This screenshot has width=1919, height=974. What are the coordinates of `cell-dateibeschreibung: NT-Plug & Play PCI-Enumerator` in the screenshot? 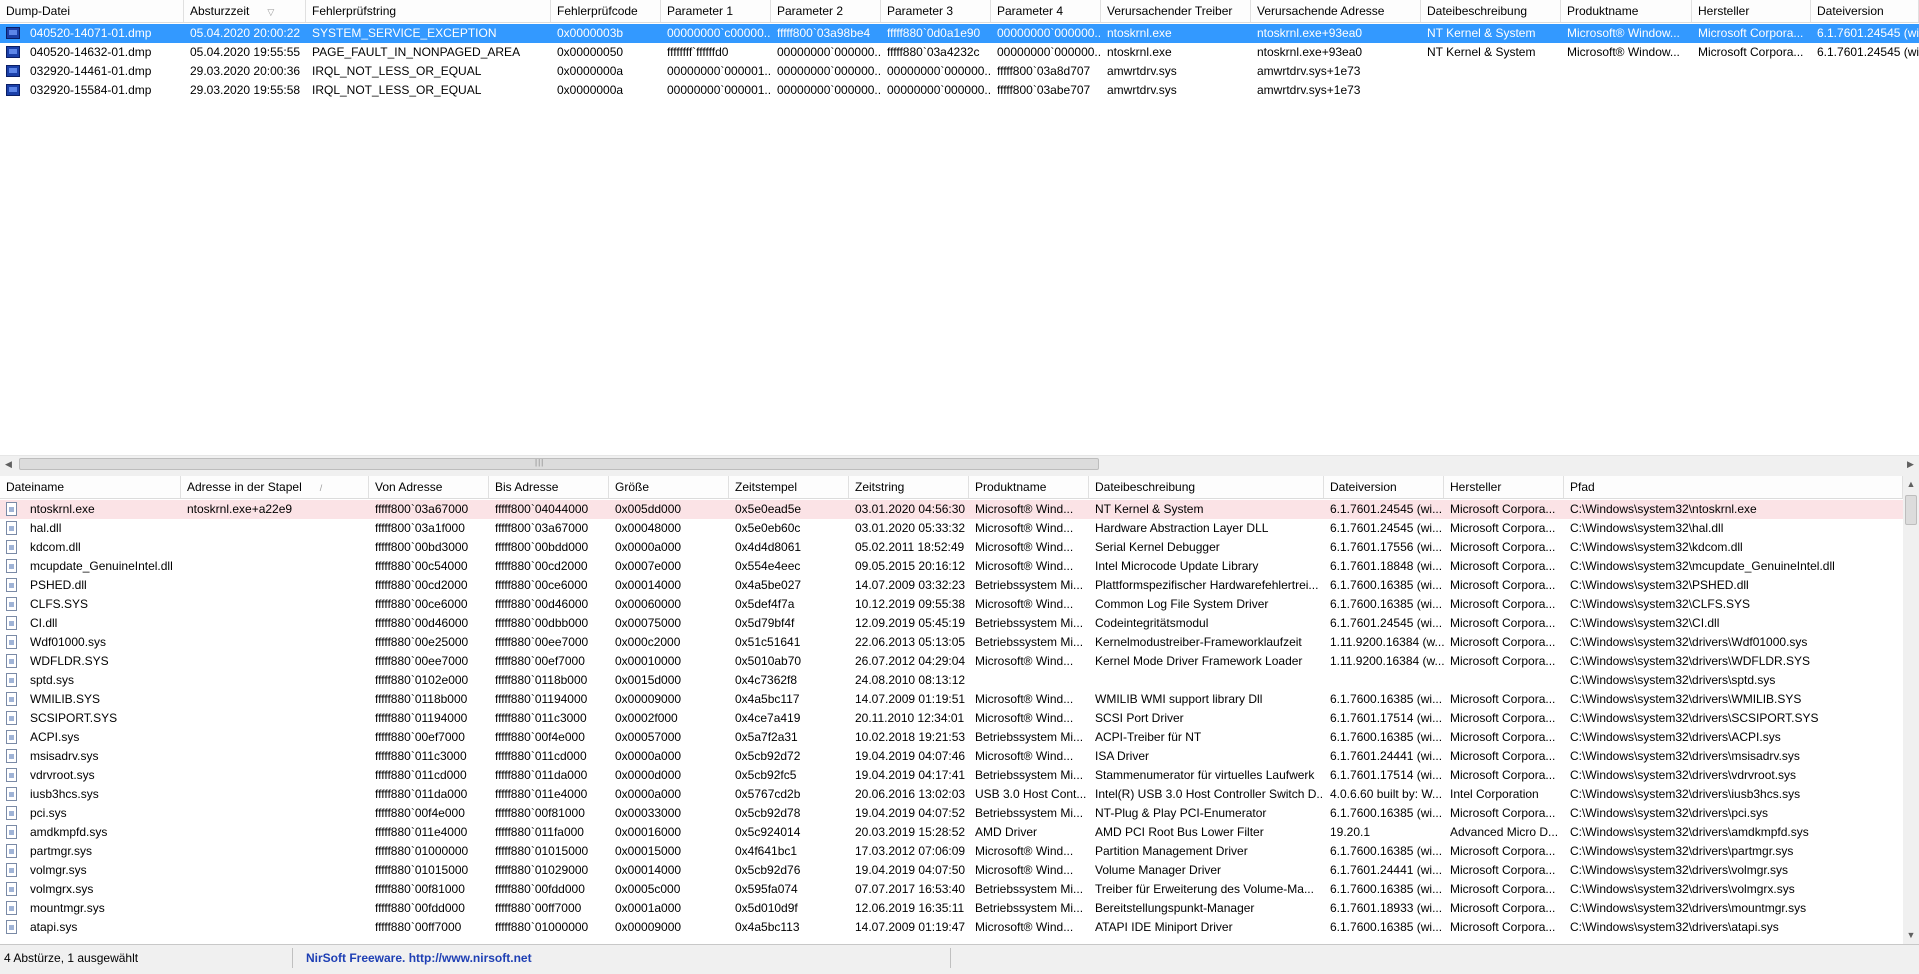 It's located at (1181, 813).